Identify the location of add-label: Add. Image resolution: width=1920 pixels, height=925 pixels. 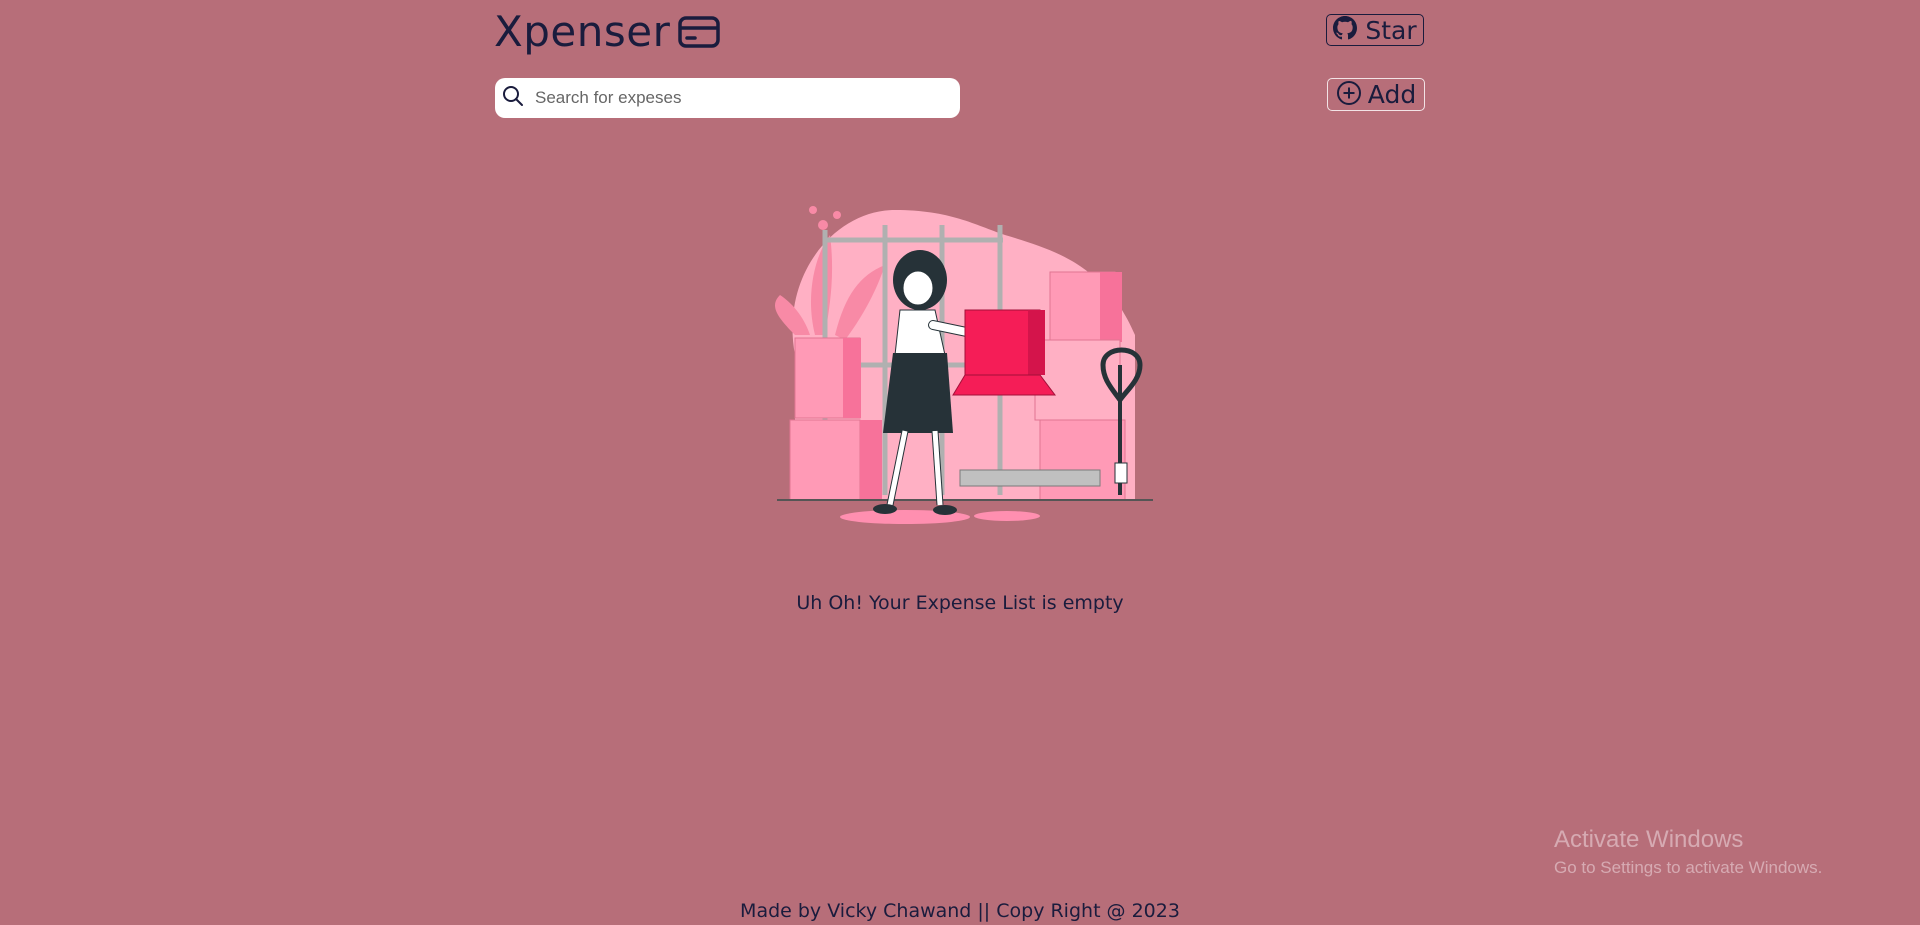
(1392, 94).